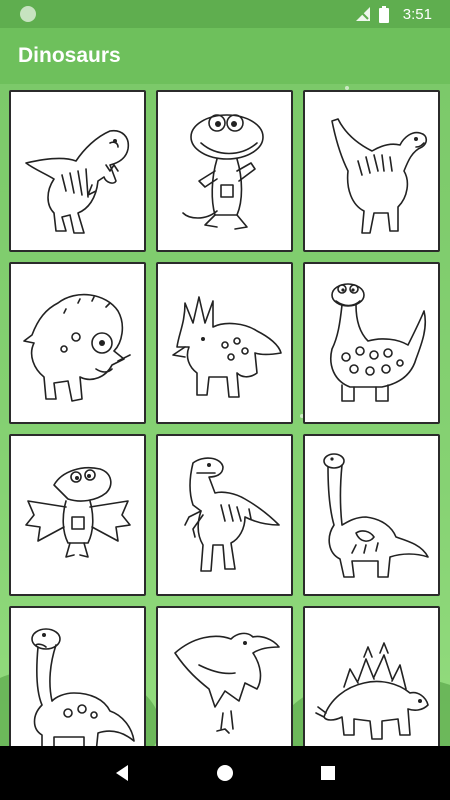 The width and height of the screenshot is (450, 800). What do you see at coordinates (378, 176) in the screenshot?
I see `sauropod-drawing` at bounding box center [378, 176].